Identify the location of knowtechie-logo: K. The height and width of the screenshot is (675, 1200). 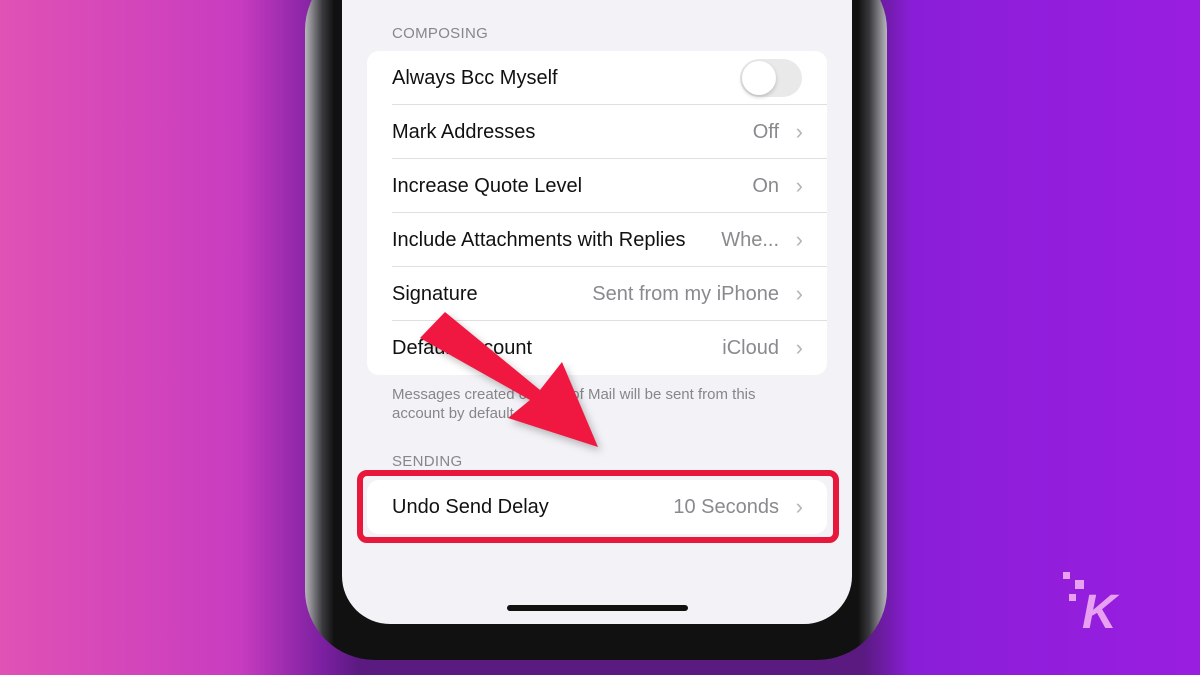
(1091, 601).